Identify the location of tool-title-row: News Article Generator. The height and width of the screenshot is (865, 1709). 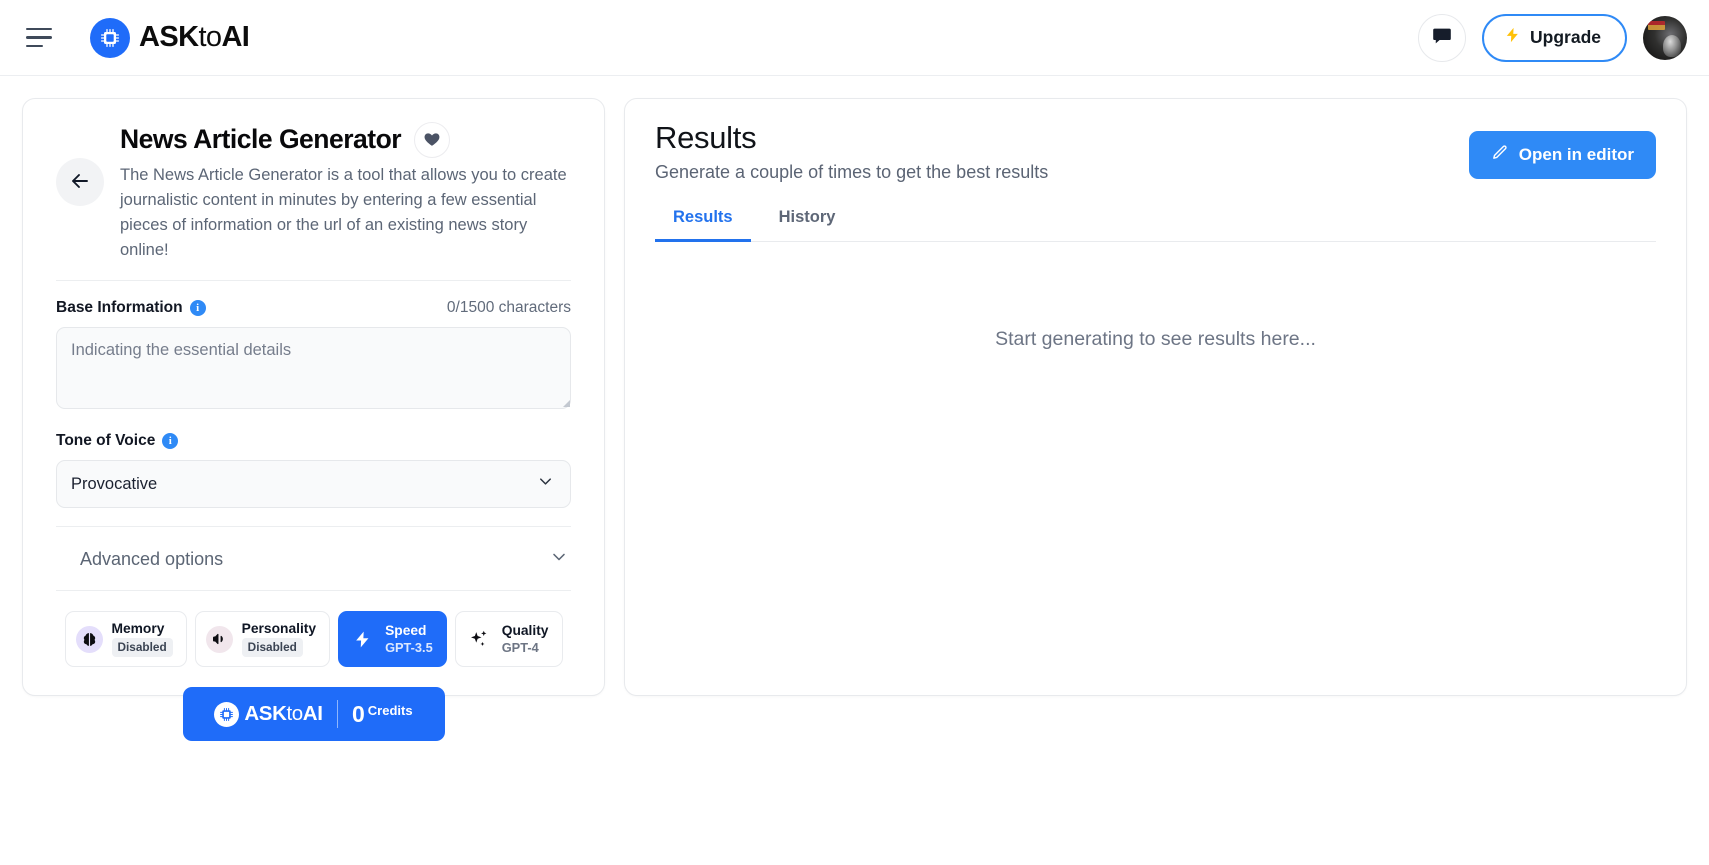
(345, 140).